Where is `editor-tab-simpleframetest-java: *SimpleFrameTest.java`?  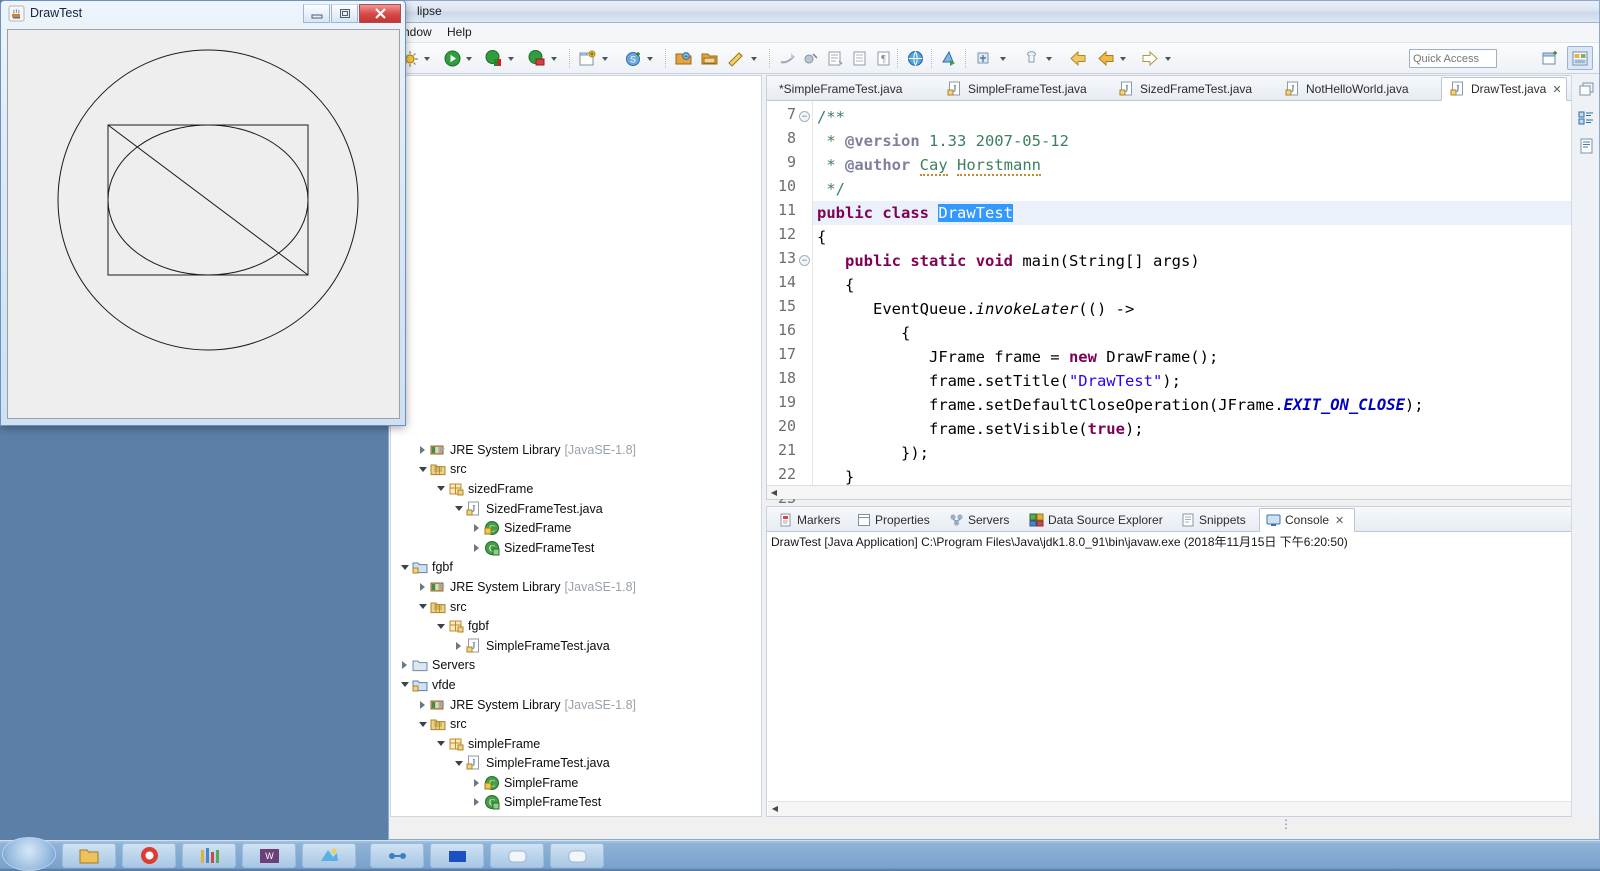 editor-tab-simpleframetest-java: *SimpleFrameTest.java is located at coordinates (851, 89).